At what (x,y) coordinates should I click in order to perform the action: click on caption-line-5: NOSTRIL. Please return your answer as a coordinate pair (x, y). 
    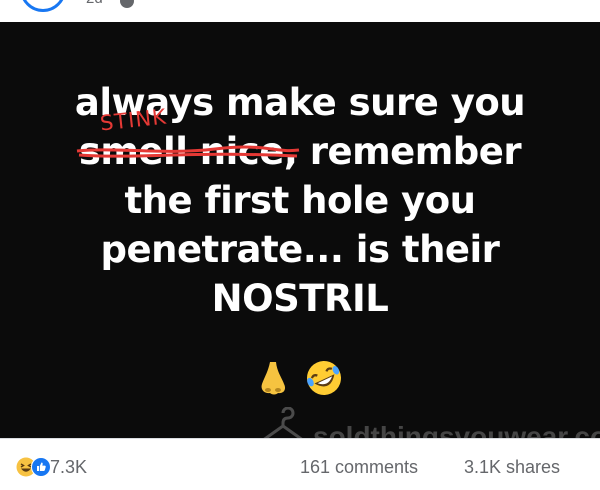
    Looking at the image, I should click on (300, 298).